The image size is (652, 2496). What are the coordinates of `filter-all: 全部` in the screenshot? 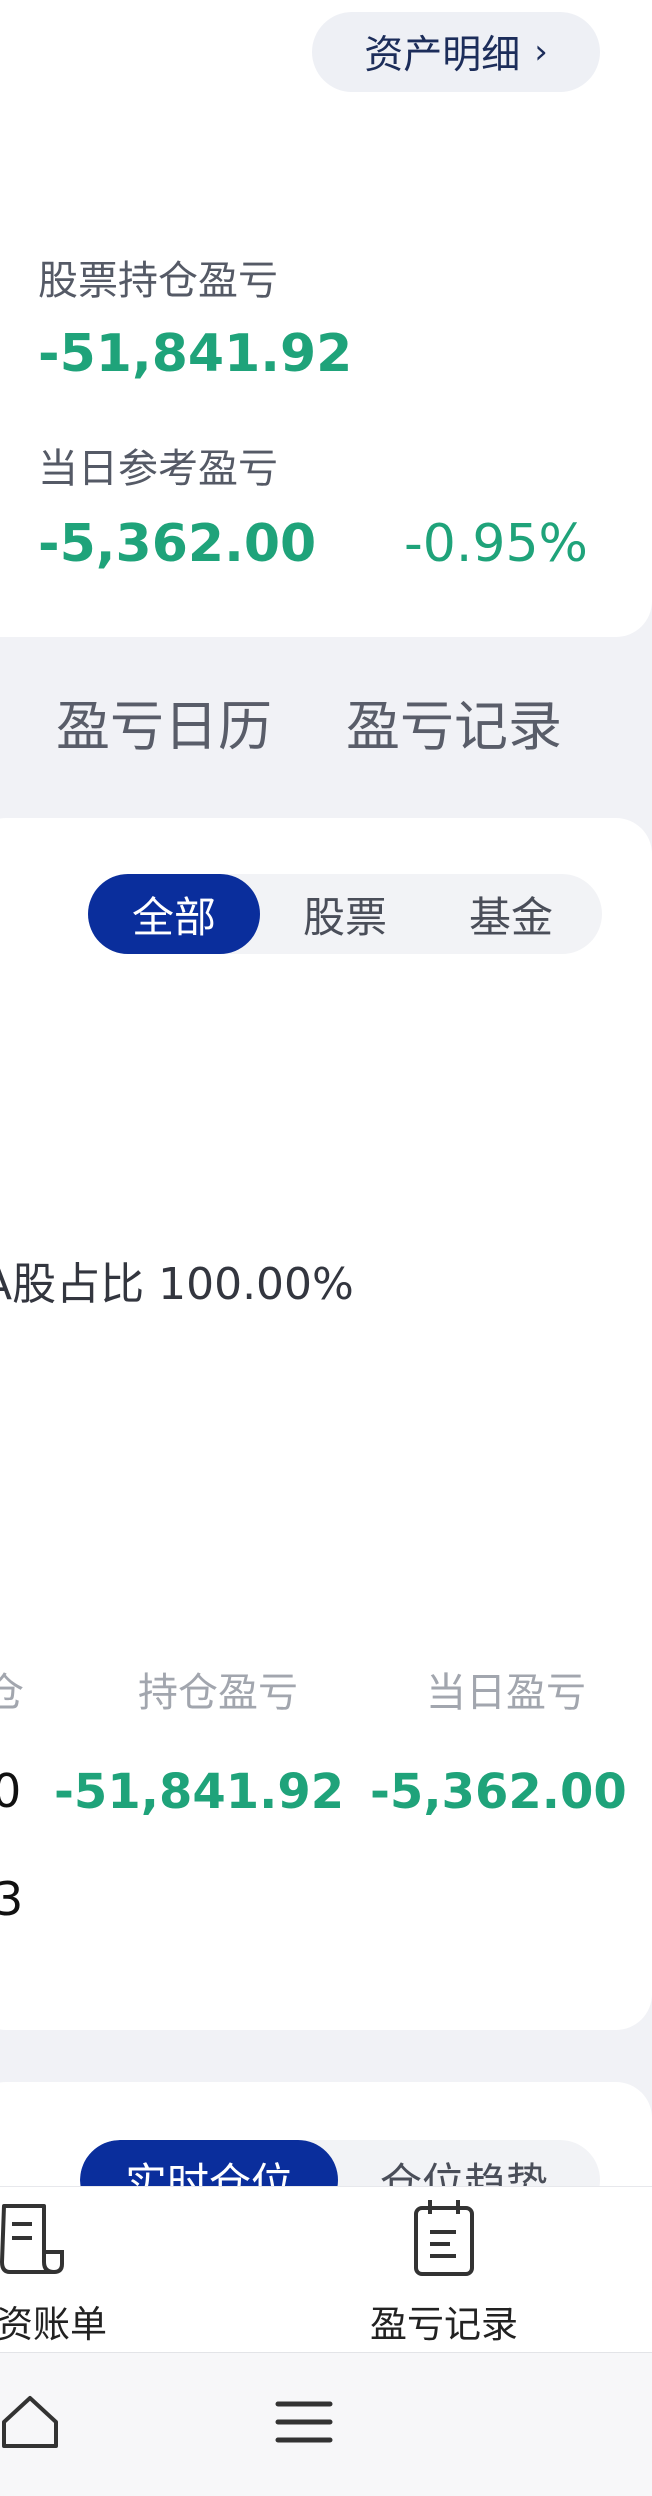 It's located at (174, 914).